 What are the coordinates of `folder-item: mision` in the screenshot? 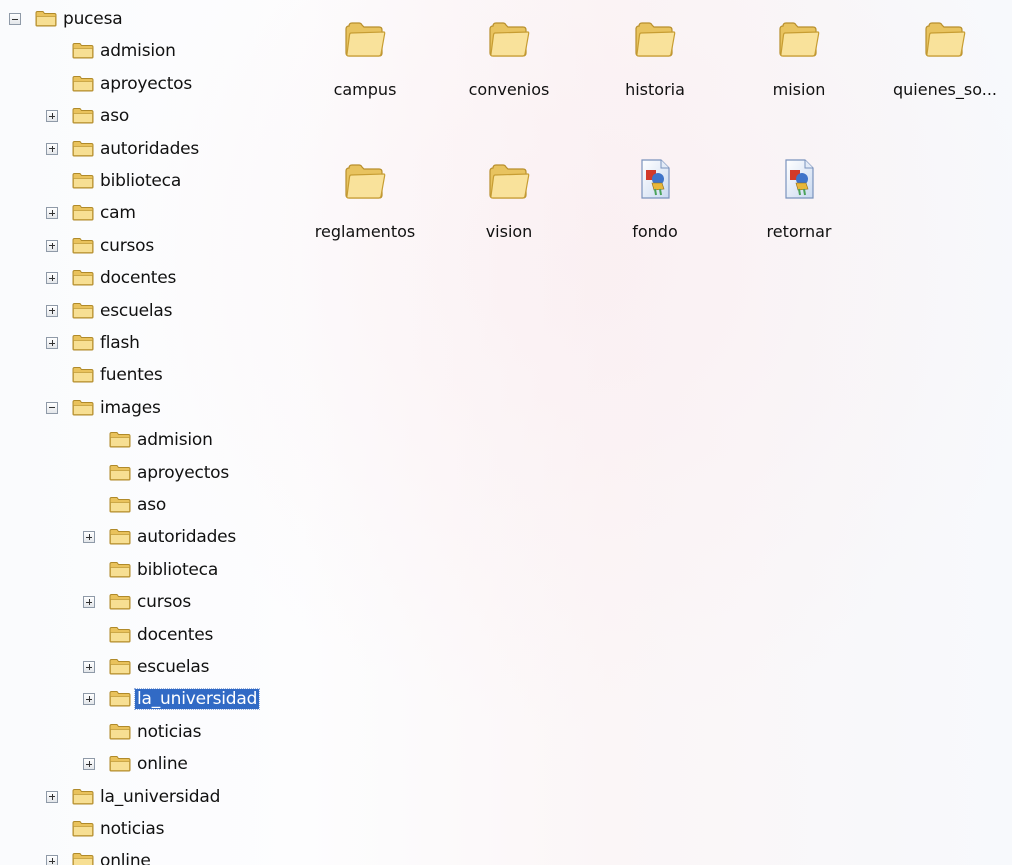 It's located at (799, 63).